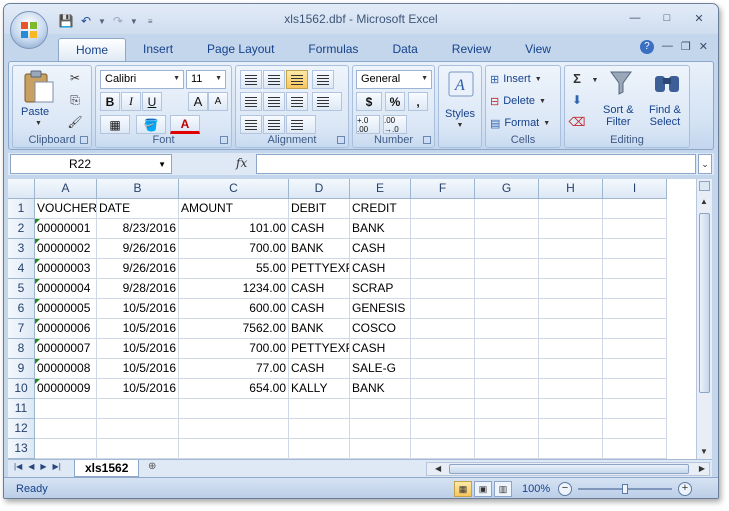 This screenshot has width=729, height=511. I want to click on cell: 00000007, so click(66, 349).